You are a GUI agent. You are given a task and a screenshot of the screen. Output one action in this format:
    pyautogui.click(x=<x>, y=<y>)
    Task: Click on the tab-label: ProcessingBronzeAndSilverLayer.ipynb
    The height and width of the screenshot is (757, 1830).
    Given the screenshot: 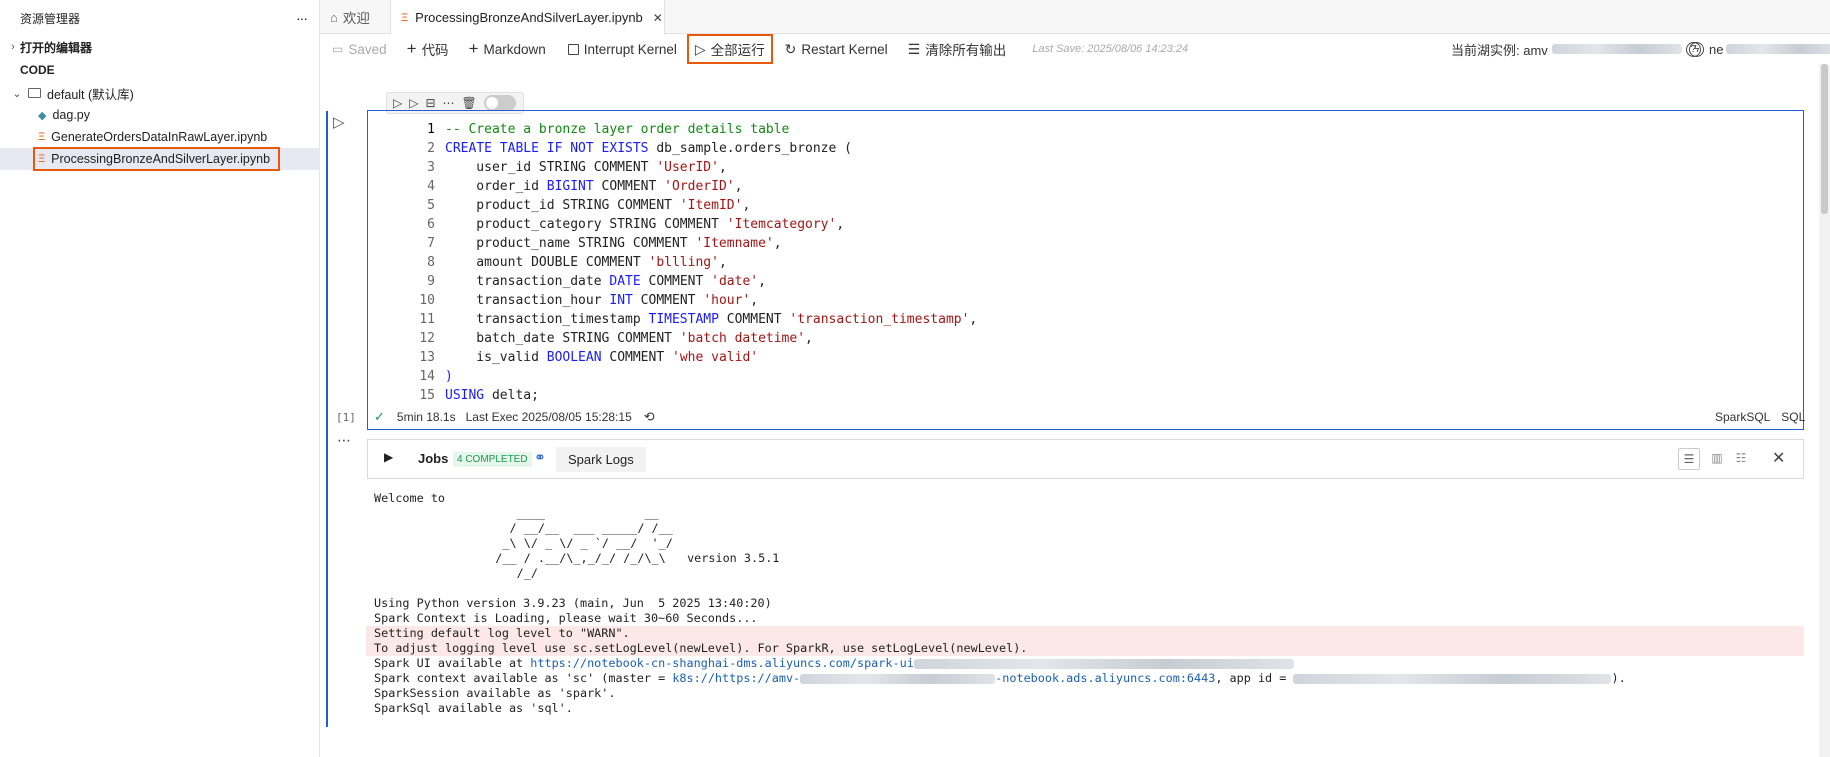 What is the action you would take?
    pyautogui.click(x=529, y=17)
    